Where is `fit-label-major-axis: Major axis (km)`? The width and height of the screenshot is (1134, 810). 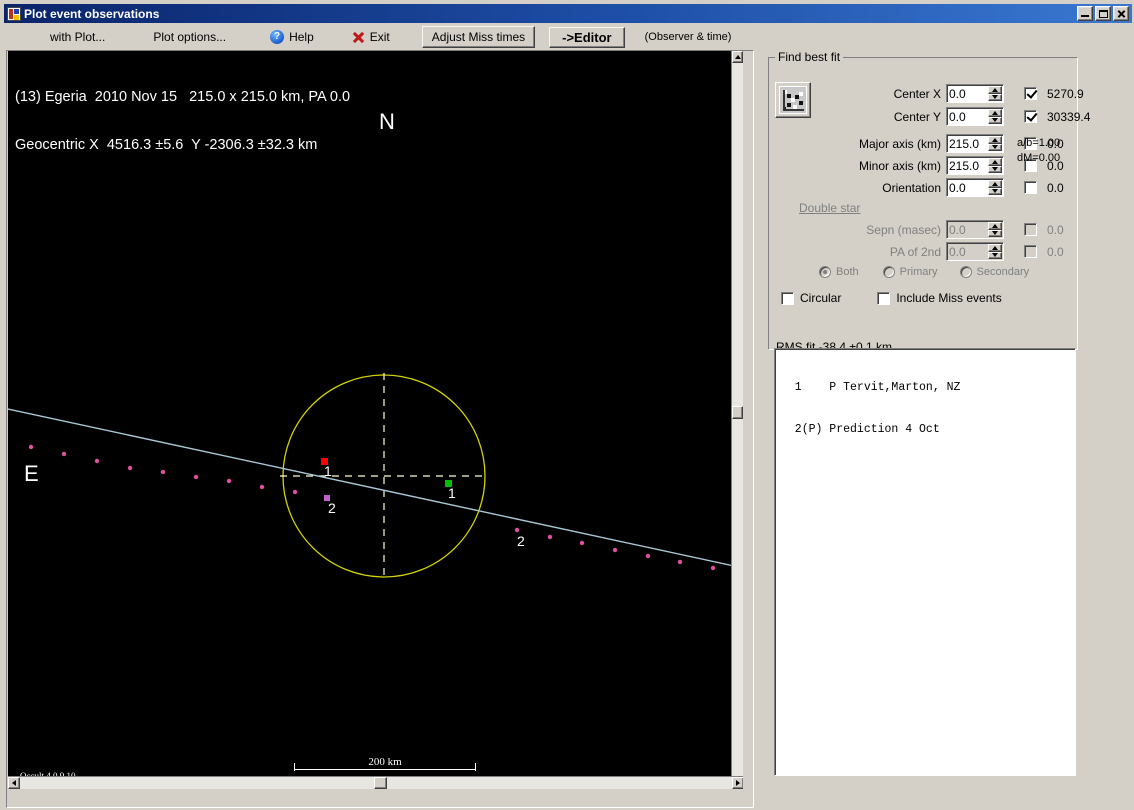 fit-label-major-axis: Major axis (km) is located at coordinates (899, 143).